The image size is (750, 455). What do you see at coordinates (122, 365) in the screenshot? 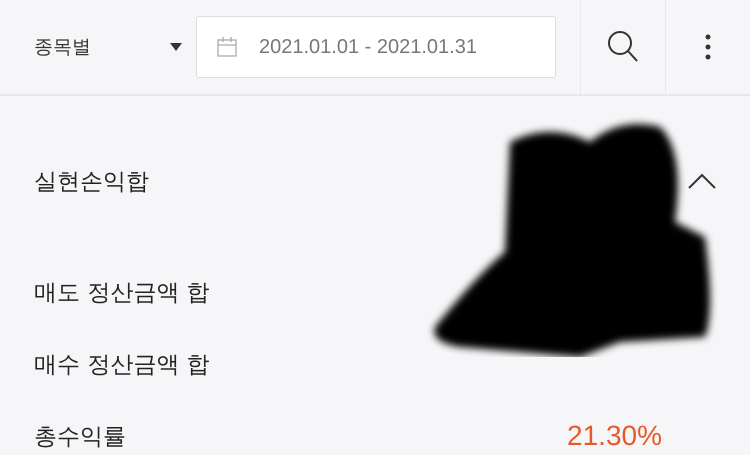
I see `row-label: 매수 정산금액 합` at bounding box center [122, 365].